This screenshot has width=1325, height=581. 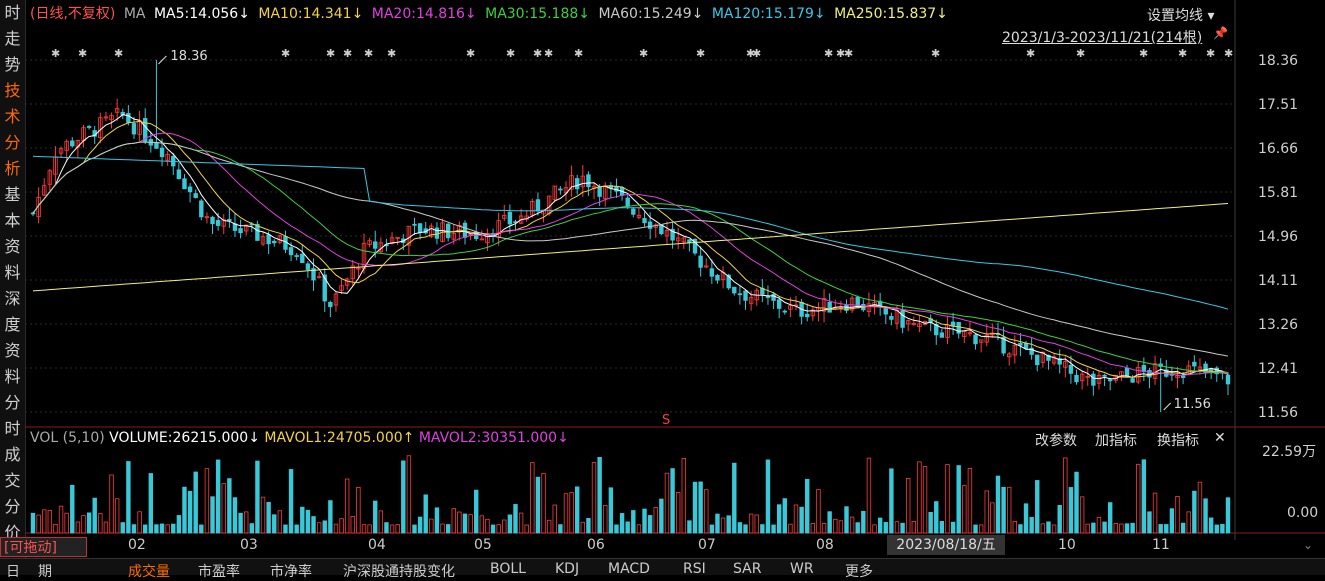 What do you see at coordinates (291, 571) in the screenshot?
I see `tab-pb: 市净率` at bounding box center [291, 571].